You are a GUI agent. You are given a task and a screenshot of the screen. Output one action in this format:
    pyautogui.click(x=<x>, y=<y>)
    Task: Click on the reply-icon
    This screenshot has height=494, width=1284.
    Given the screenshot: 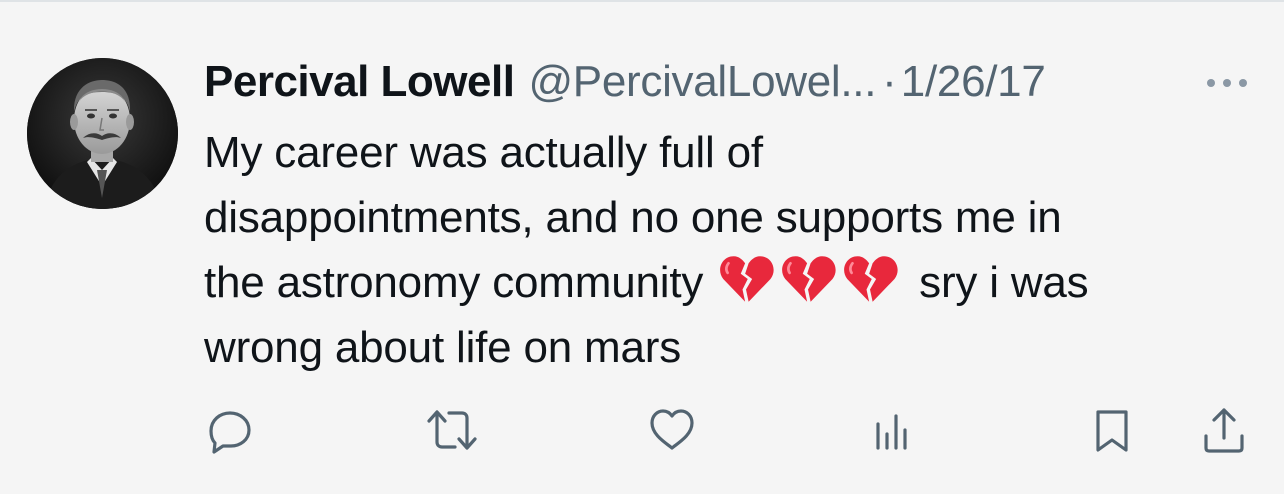 What is the action you would take?
    pyautogui.click(x=230, y=432)
    